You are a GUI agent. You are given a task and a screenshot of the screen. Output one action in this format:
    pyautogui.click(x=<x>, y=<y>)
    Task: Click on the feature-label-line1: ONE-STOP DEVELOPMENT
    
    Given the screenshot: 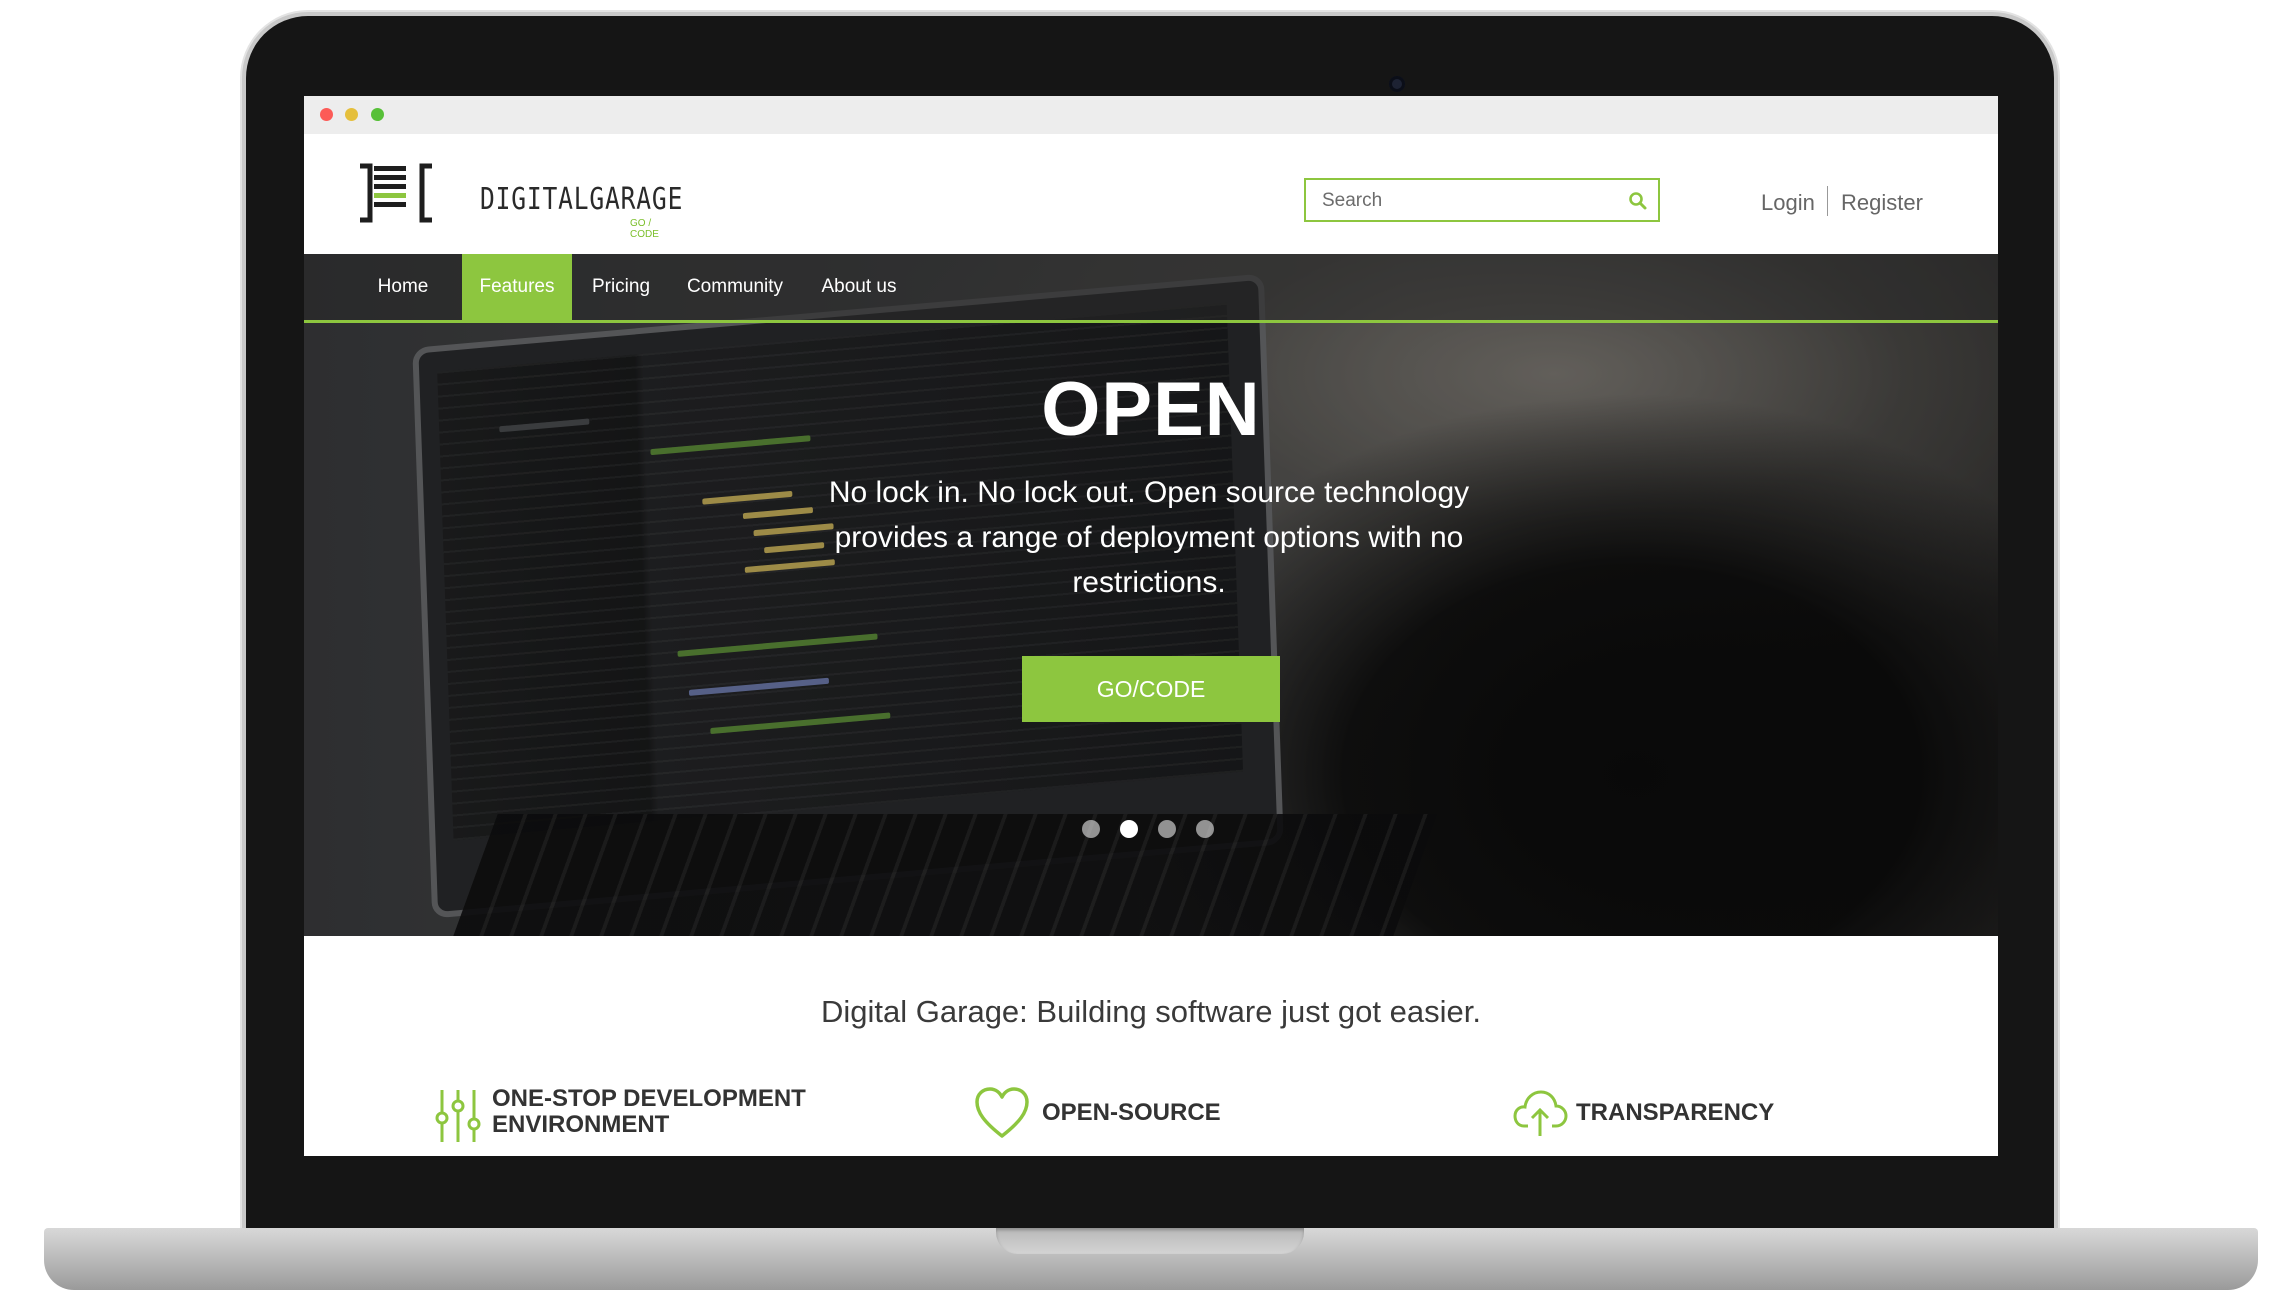 What is the action you would take?
    pyautogui.click(x=649, y=1098)
    